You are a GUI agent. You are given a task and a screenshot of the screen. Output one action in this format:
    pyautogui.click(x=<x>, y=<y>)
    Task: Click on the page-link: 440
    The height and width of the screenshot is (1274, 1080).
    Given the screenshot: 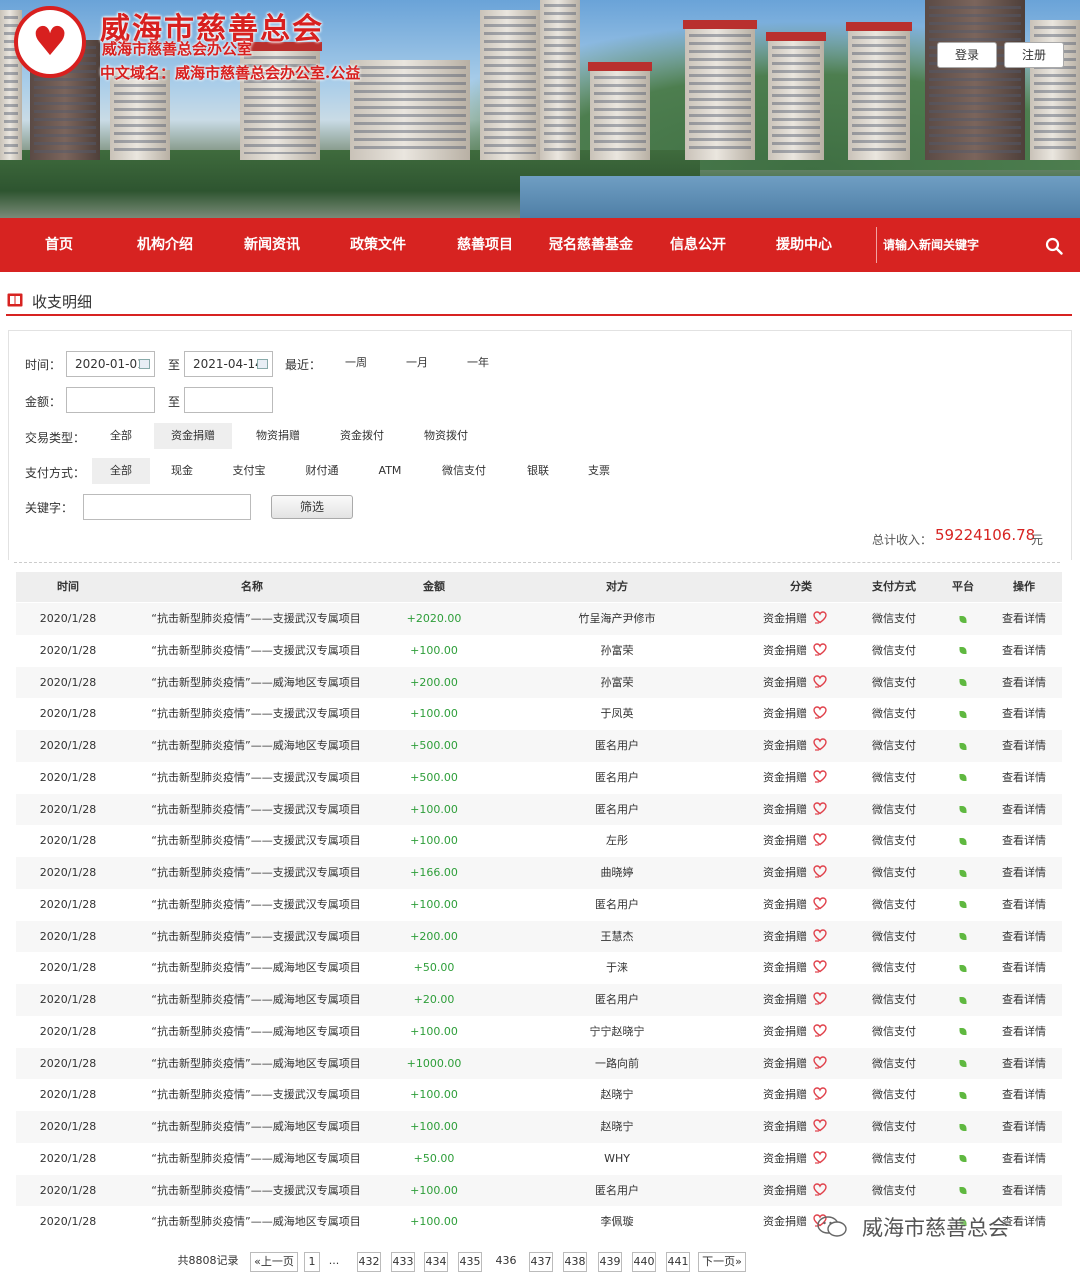 What is the action you would take?
    pyautogui.click(x=644, y=1262)
    